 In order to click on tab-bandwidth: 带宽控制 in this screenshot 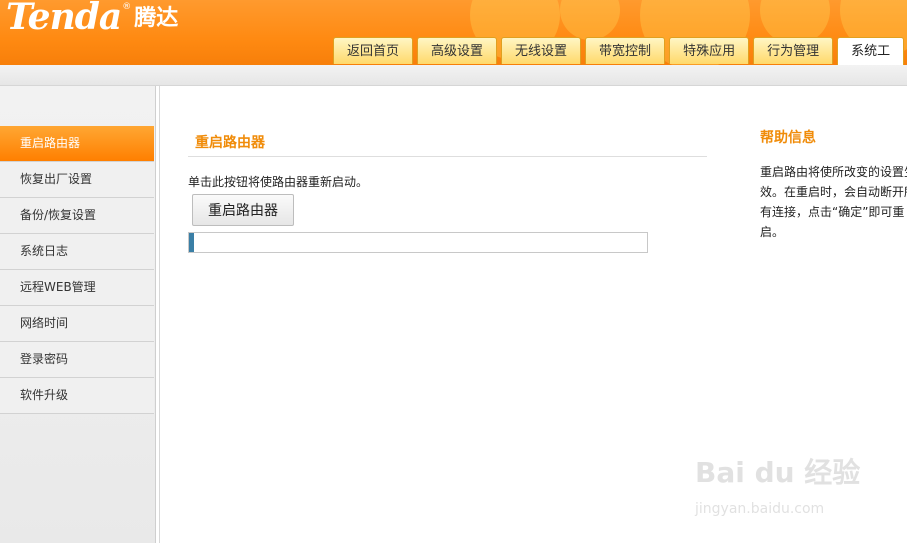, I will do `click(625, 50)`.